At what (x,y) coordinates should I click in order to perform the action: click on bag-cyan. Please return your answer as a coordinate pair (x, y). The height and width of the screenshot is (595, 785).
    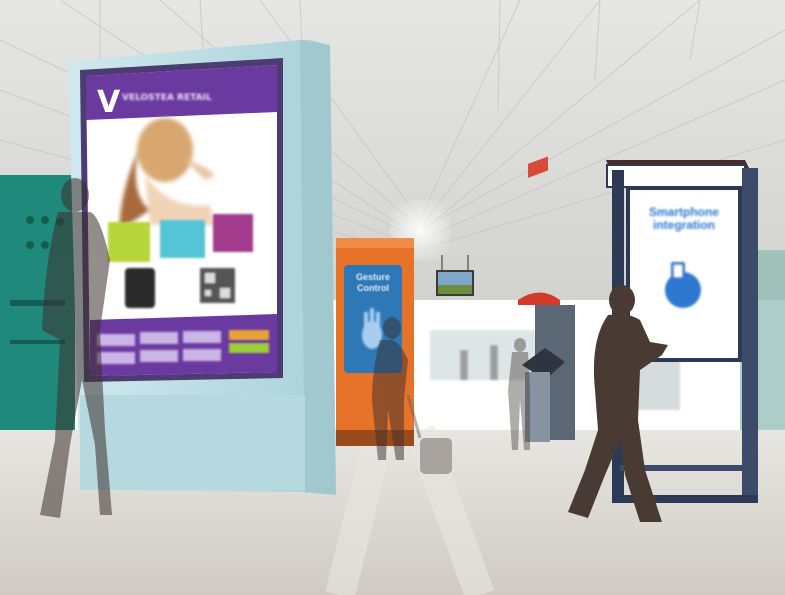
    Looking at the image, I should click on (182, 239).